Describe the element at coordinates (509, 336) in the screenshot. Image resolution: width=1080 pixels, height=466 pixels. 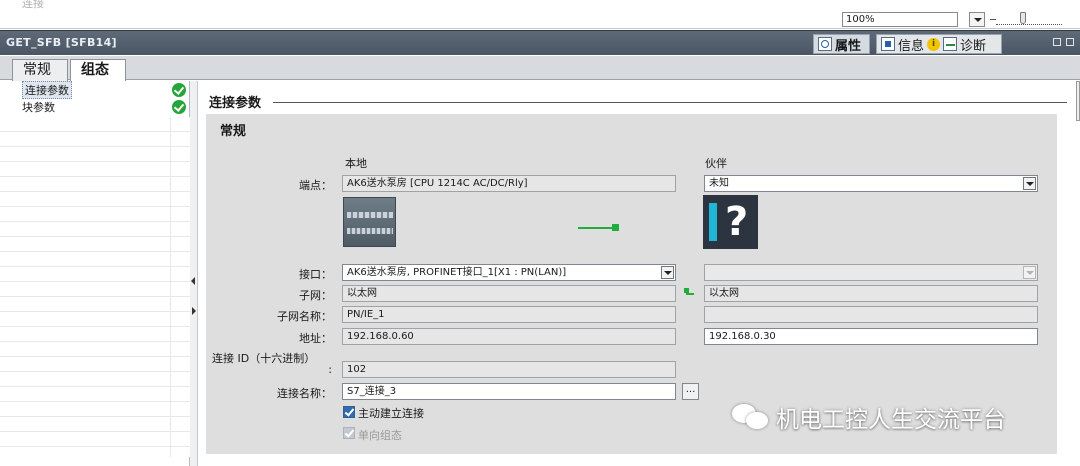
I see `local-address-field: 192.168.0.60` at that location.